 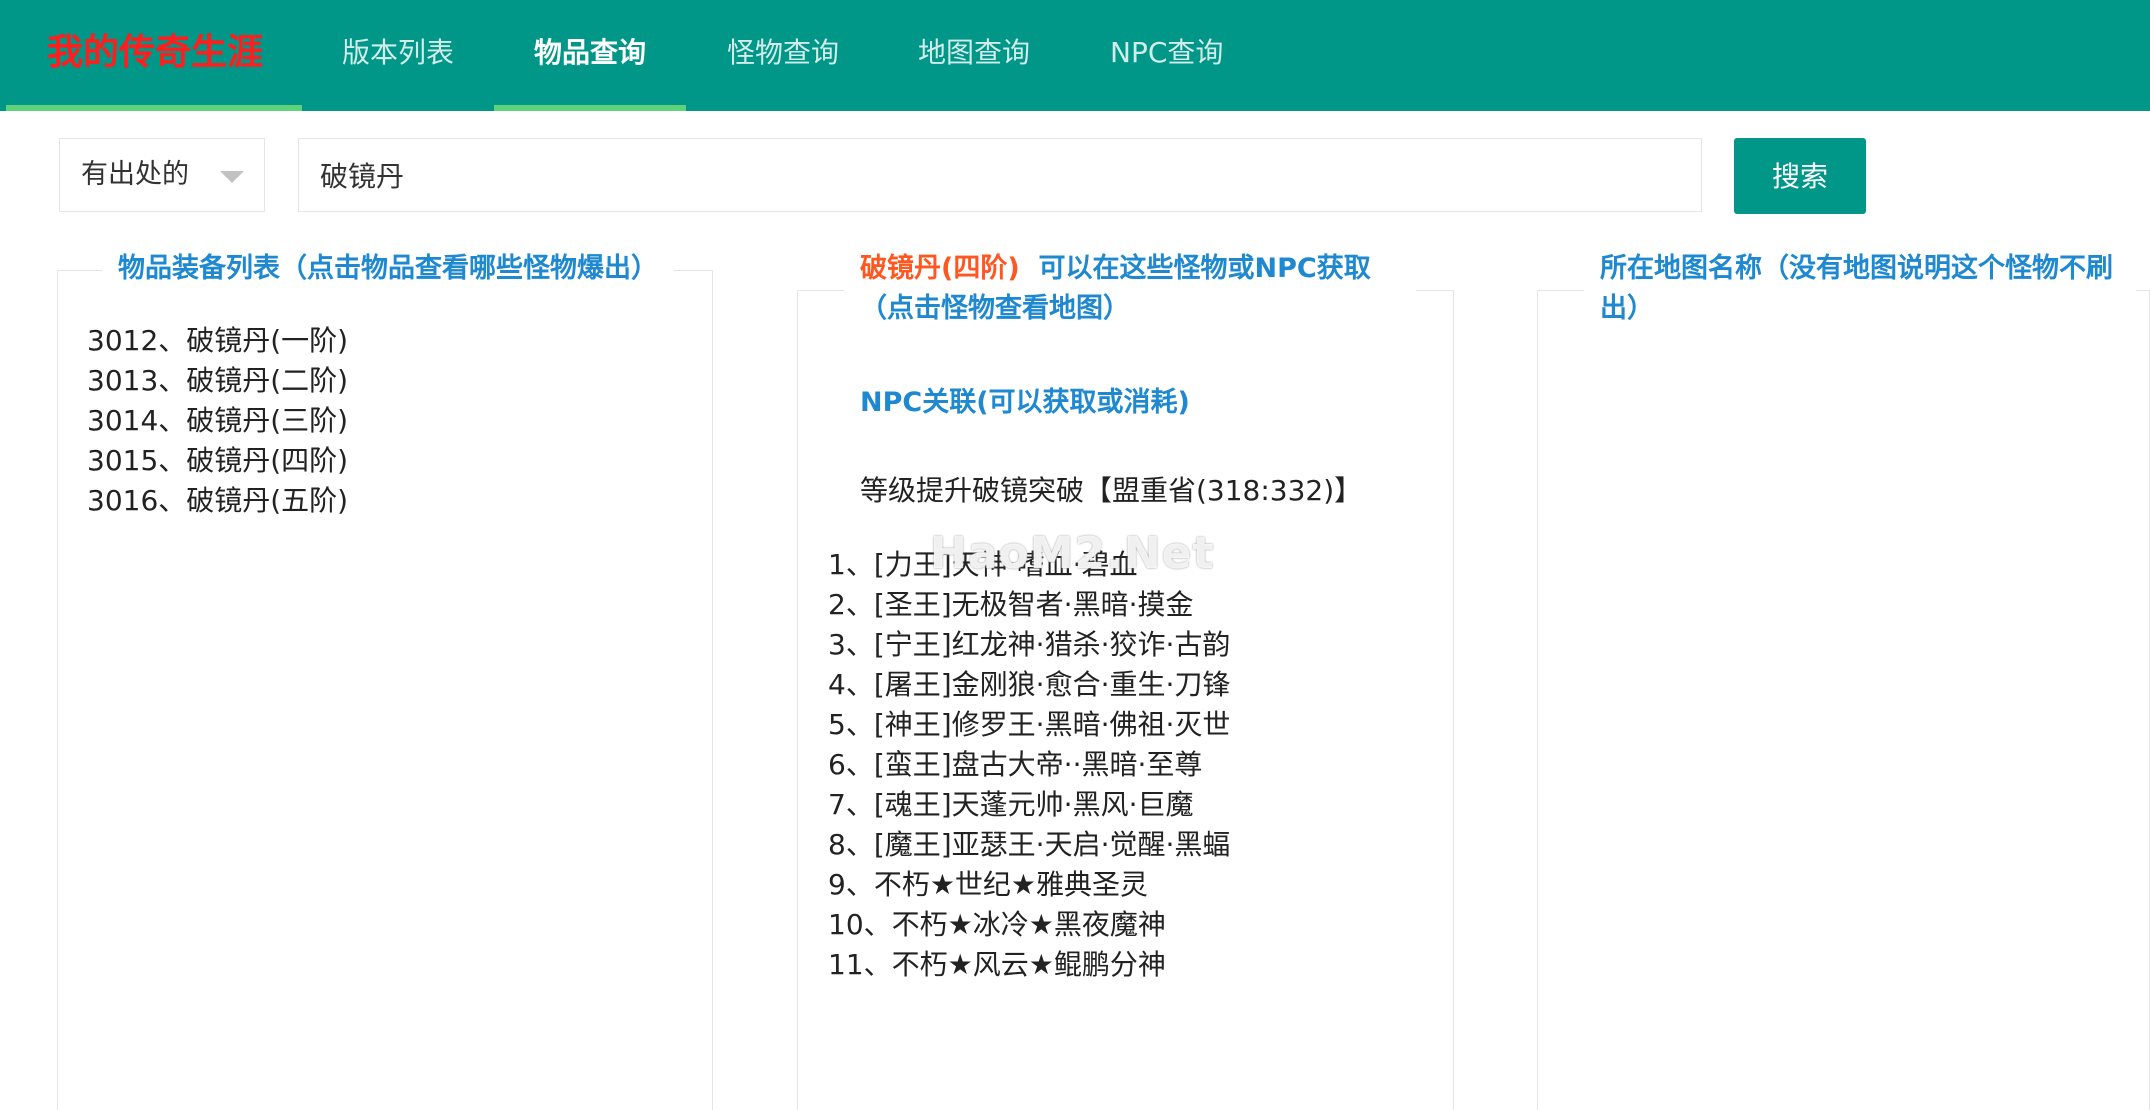 I want to click on monster-entry: 2、[圣王]无极智者·黑暗·摸金, so click(x=1029, y=605).